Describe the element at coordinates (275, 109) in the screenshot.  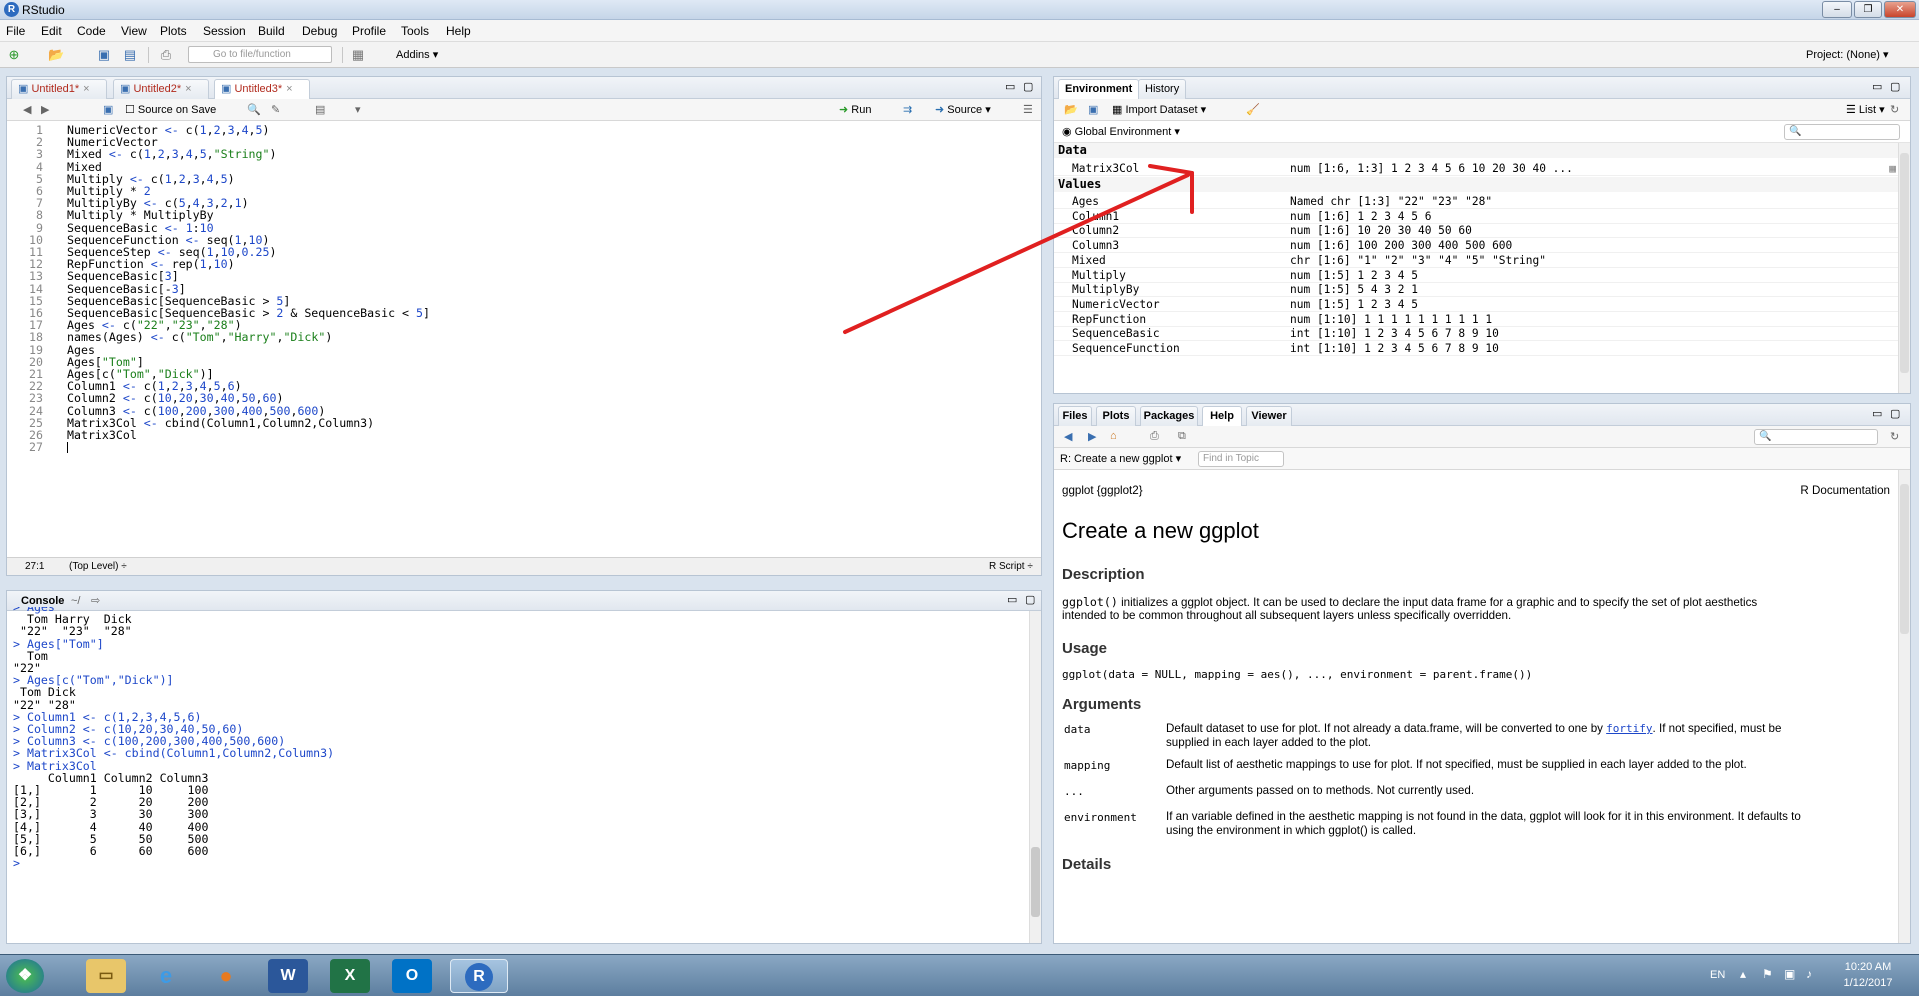
I see `code-tools-icon: ✎` at that location.